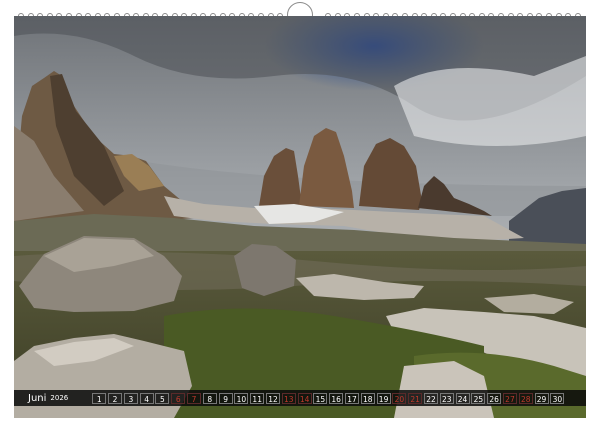 The image size is (600, 432). Describe the element at coordinates (115, 398) in the screenshot. I see `day-cell: 2` at that location.